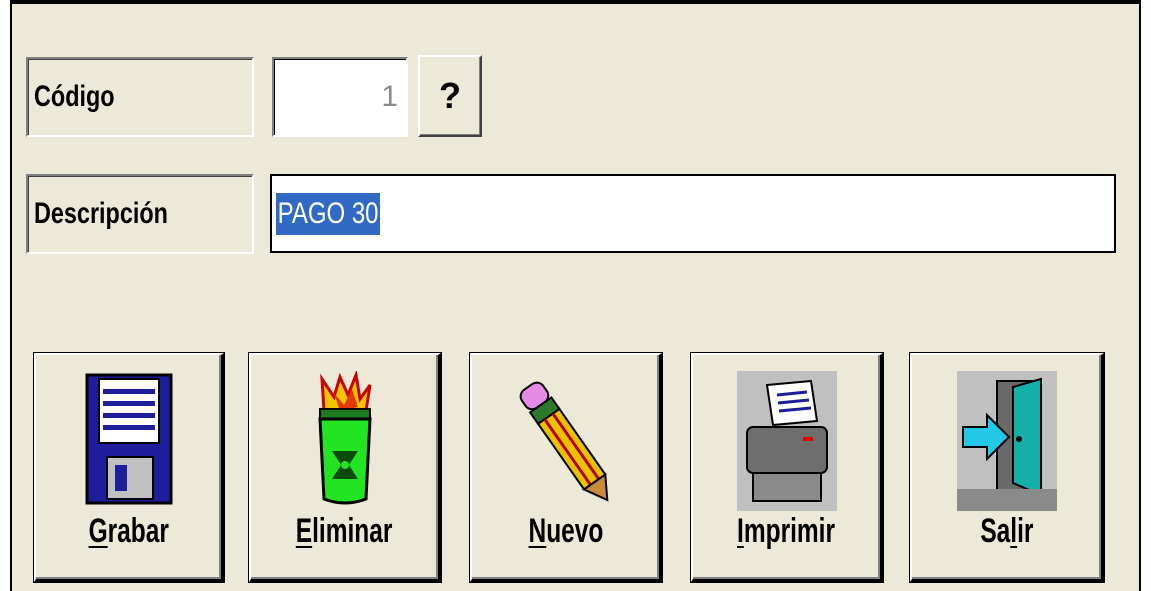 The image size is (1151, 591). I want to click on help-button: ?, so click(450, 96).